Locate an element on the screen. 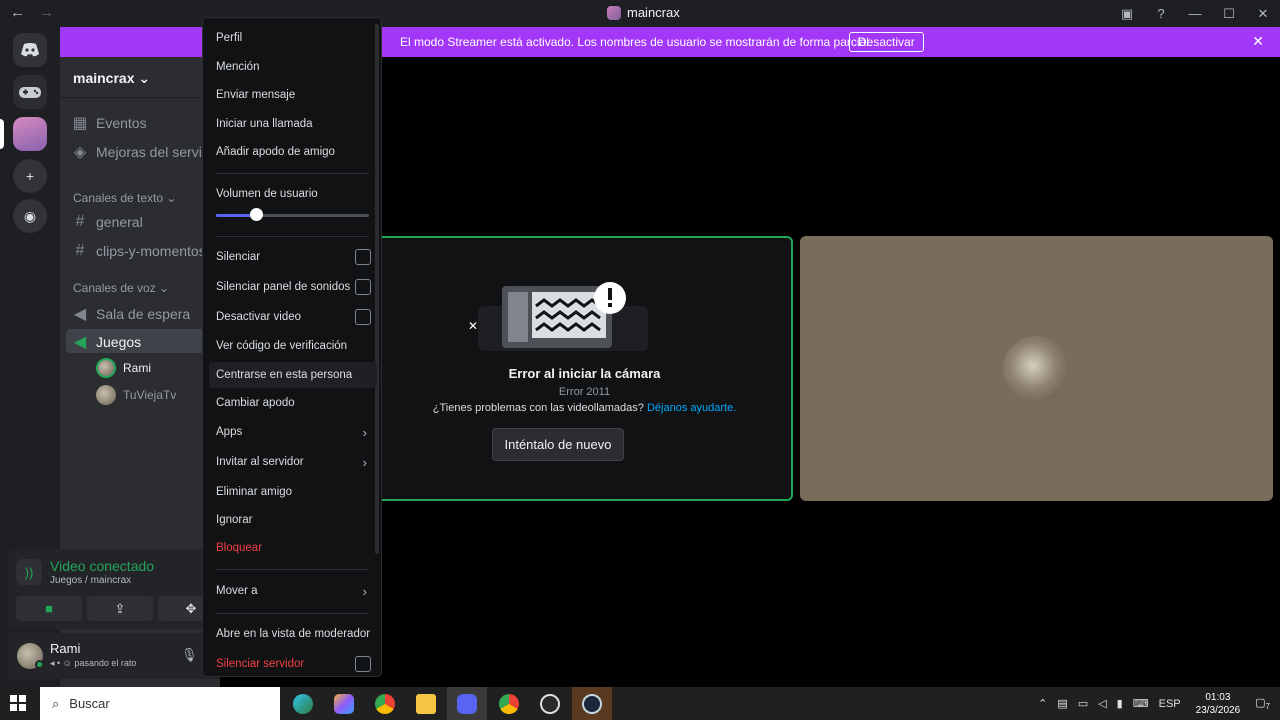 The height and width of the screenshot is (720, 1280). menu-item-nickname: Añadir apodo de amigo is located at coordinates (293, 152).